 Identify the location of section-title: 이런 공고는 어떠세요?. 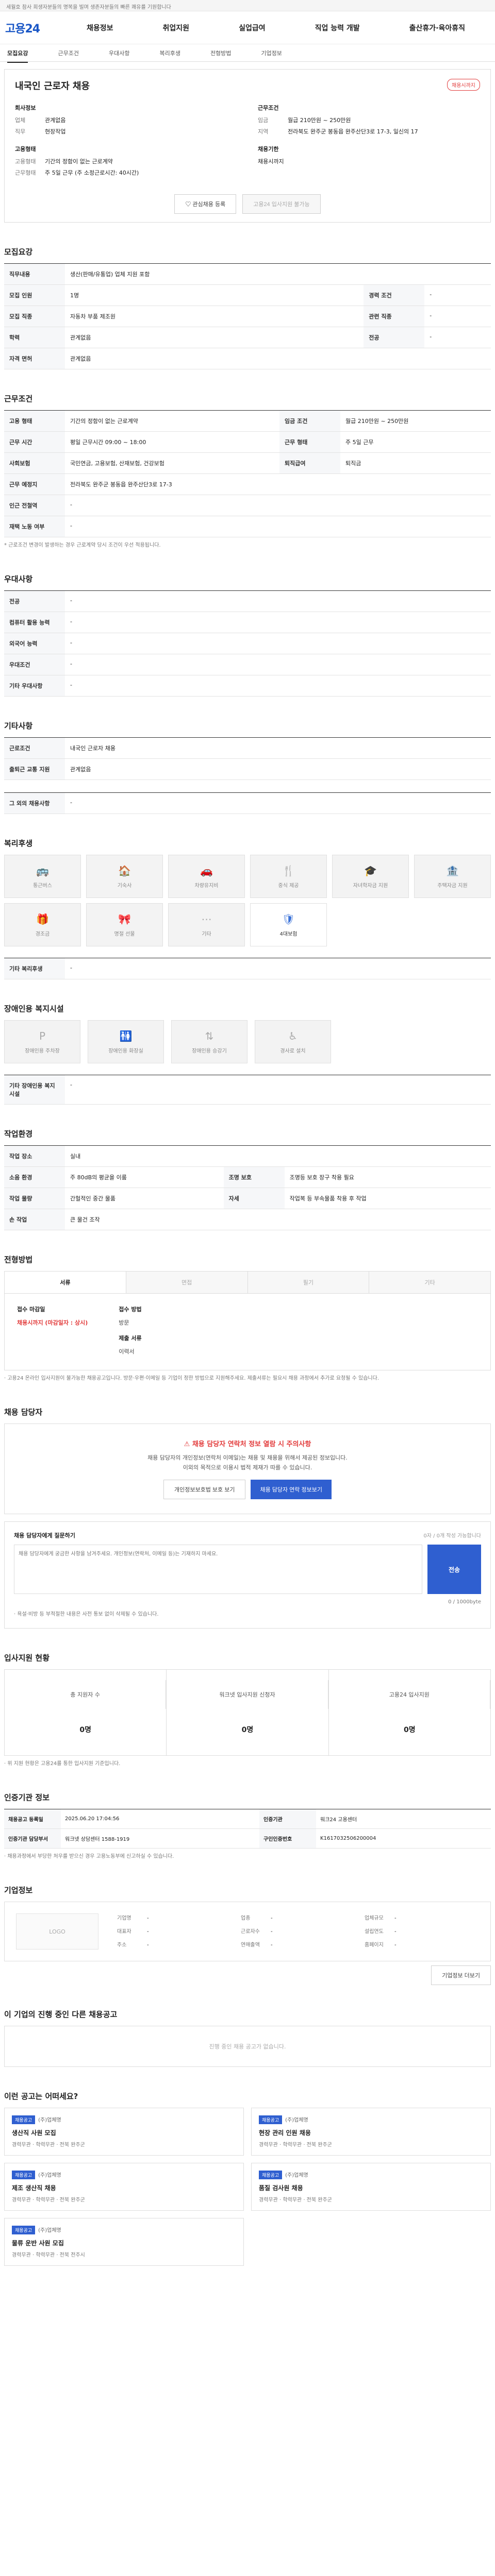
(41, 2097).